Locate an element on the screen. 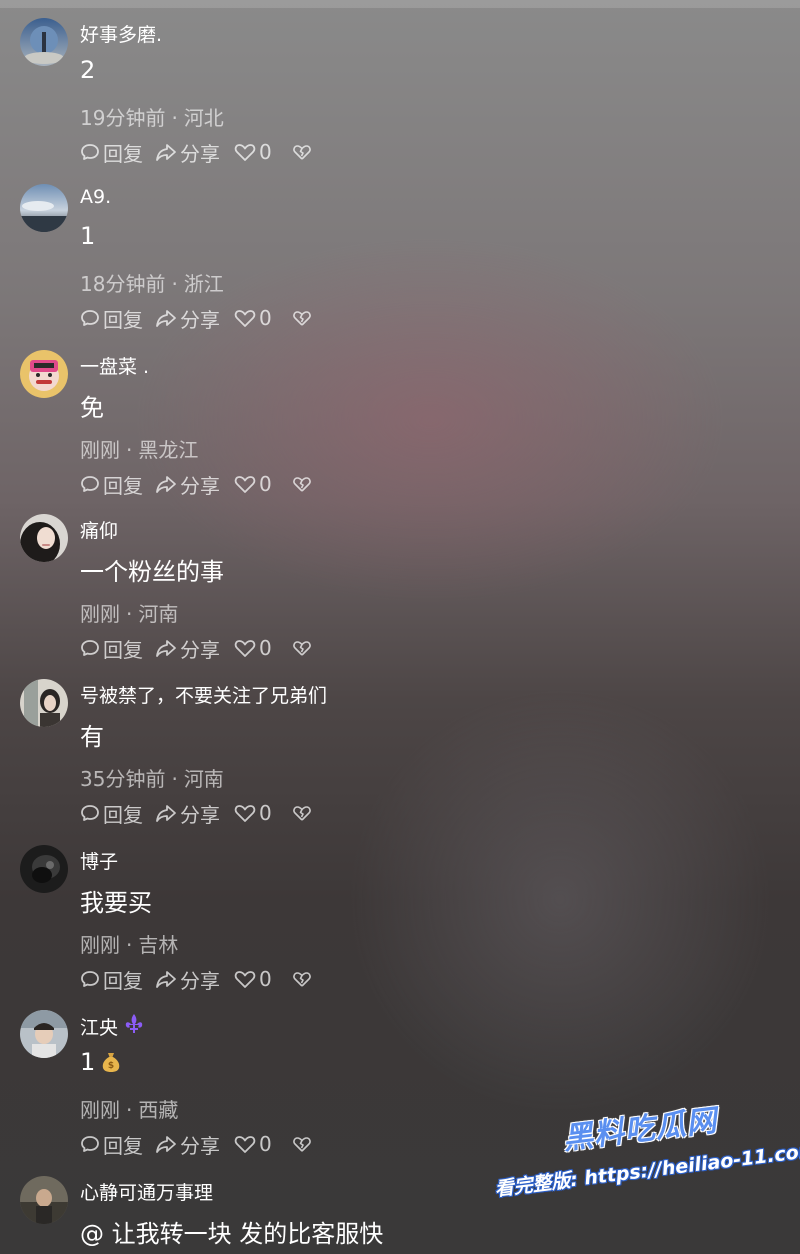 The width and height of the screenshot is (800, 1254). comment-username: 博子 is located at coordinates (99, 860).